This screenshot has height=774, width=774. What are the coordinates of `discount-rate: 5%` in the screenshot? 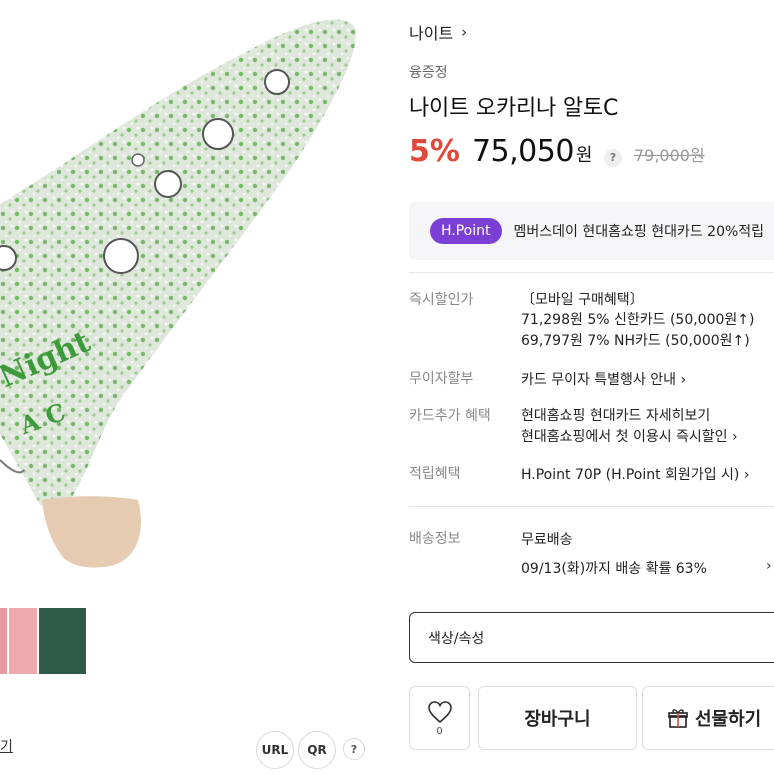 It's located at (434, 151).